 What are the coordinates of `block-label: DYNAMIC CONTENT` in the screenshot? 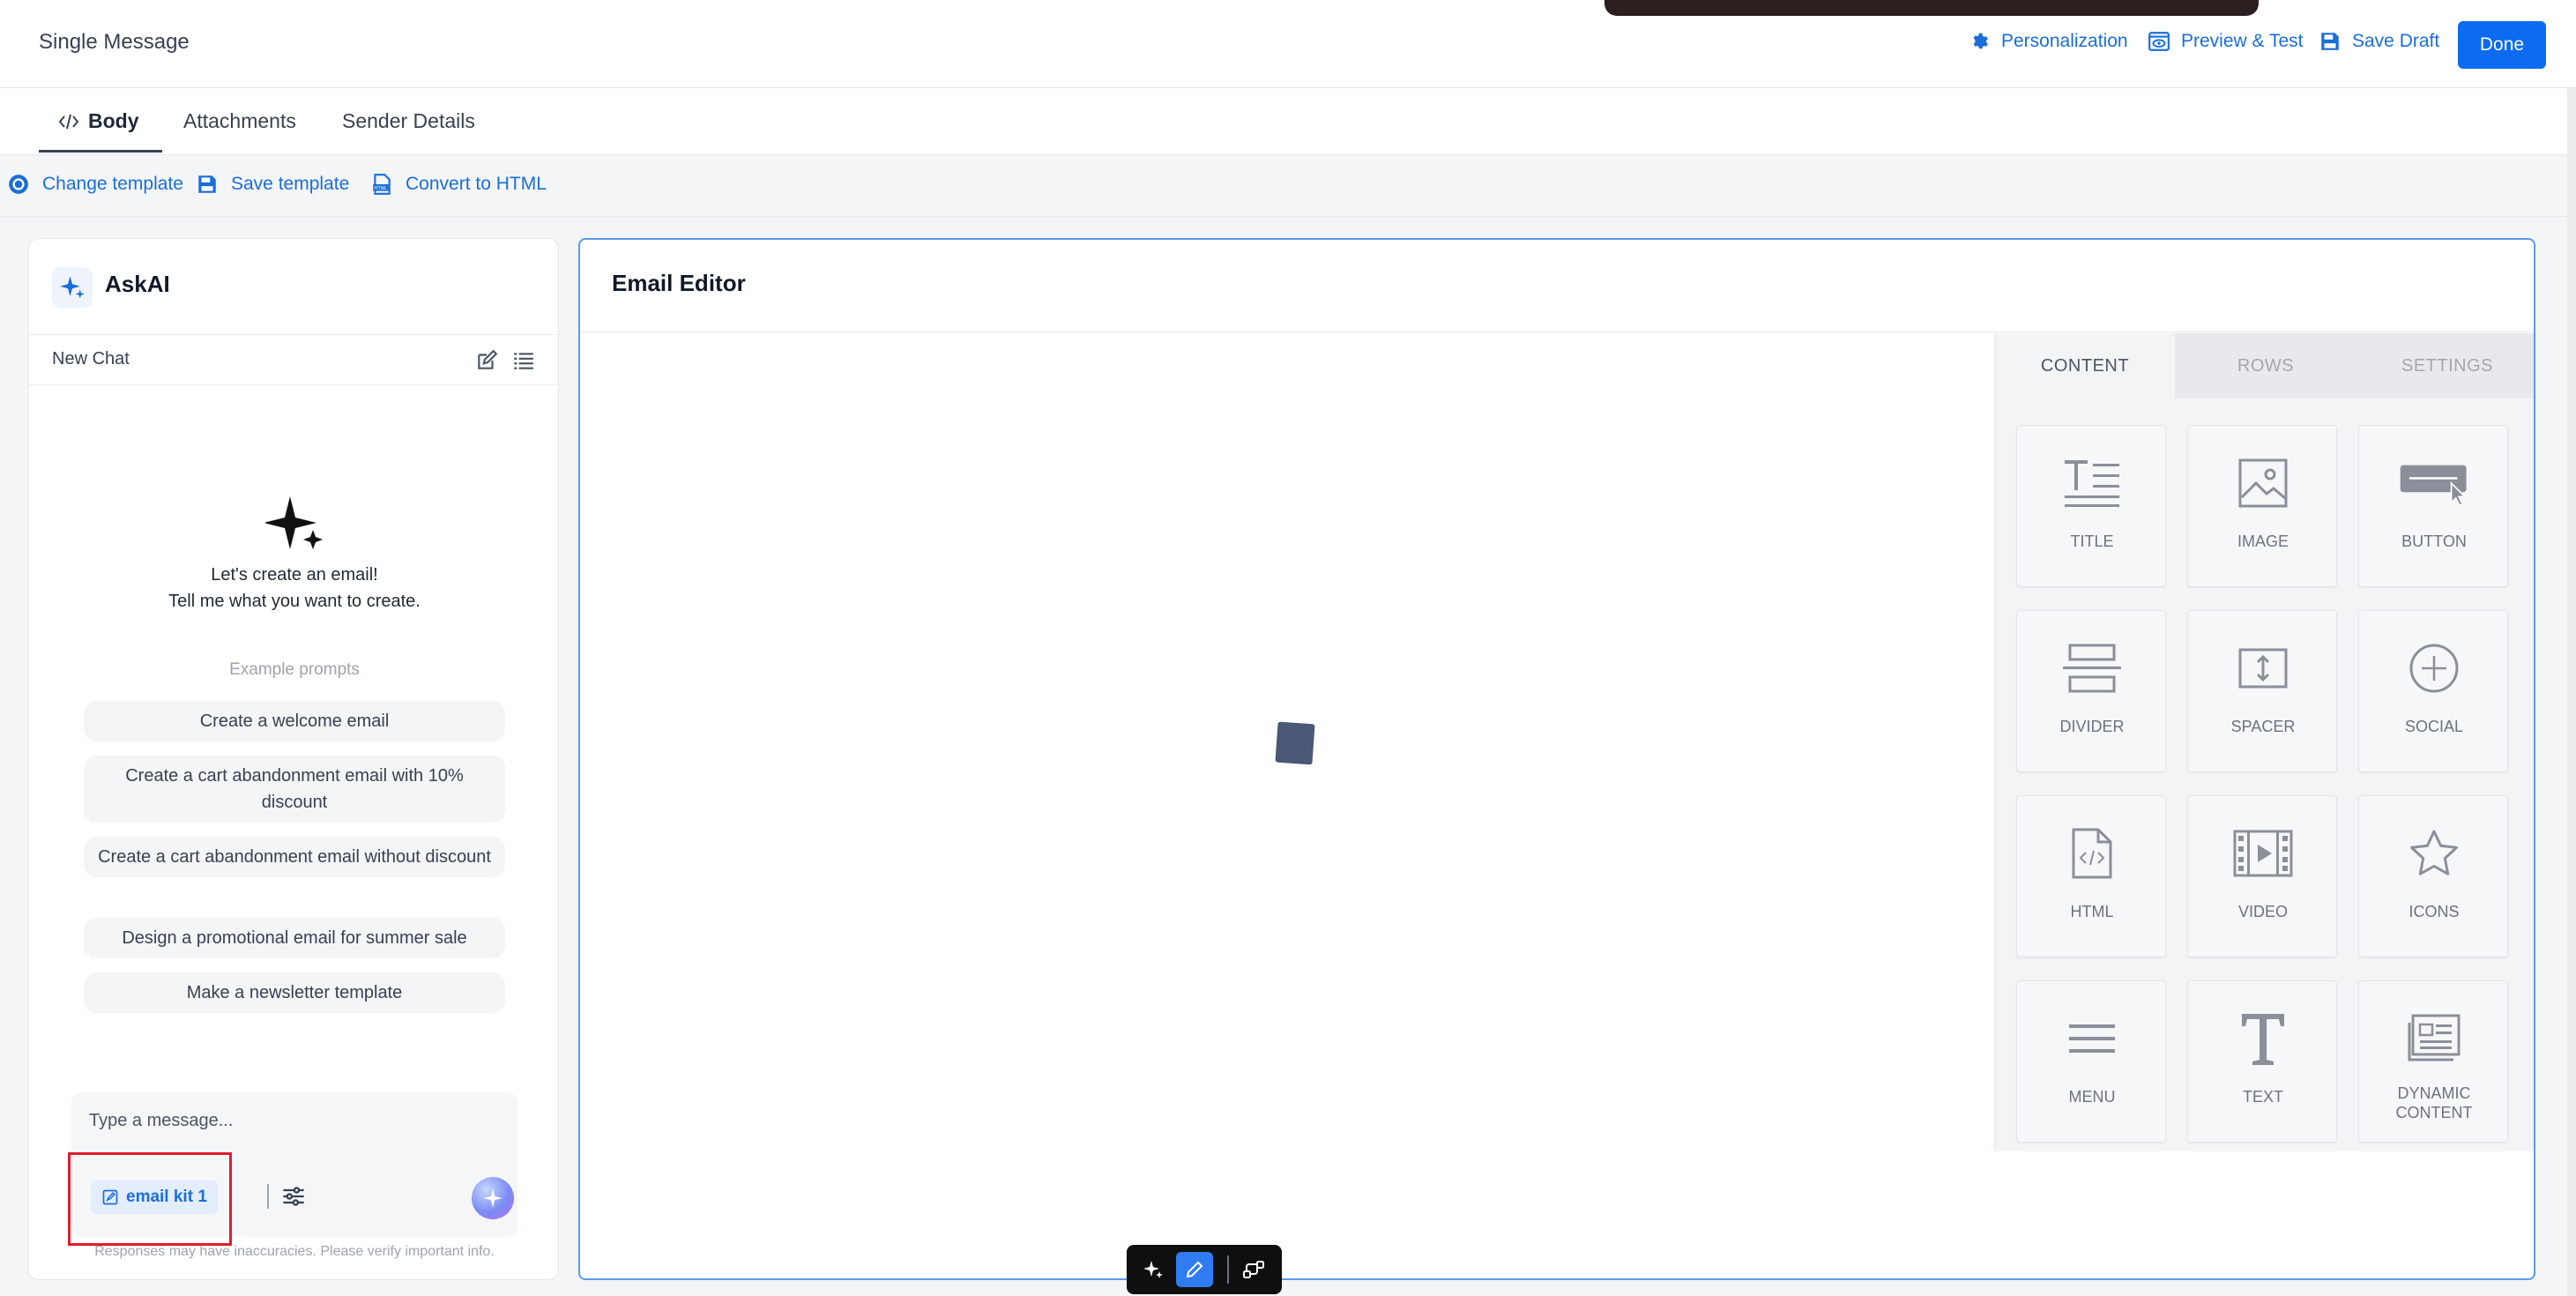 It's located at (2434, 1103).